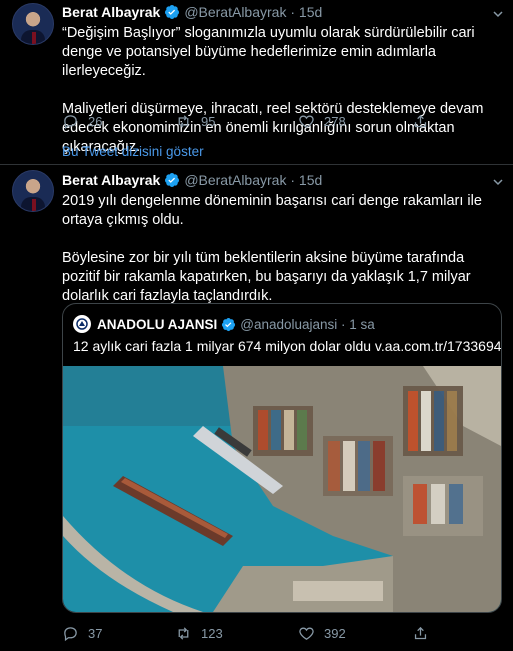 The width and height of the screenshot is (513, 651). What do you see at coordinates (232, 633) in the screenshot?
I see `retweet-button: 123` at bounding box center [232, 633].